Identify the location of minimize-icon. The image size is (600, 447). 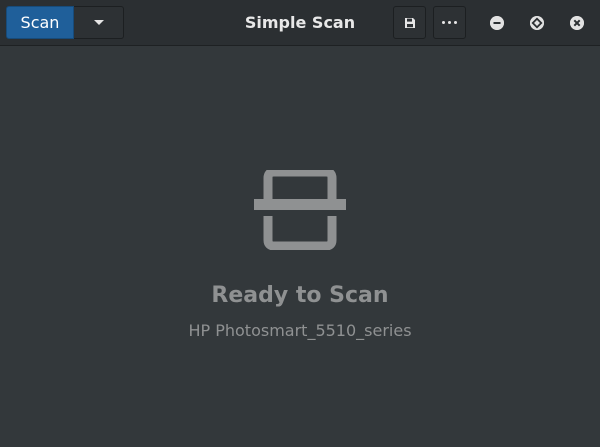
(497, 23).